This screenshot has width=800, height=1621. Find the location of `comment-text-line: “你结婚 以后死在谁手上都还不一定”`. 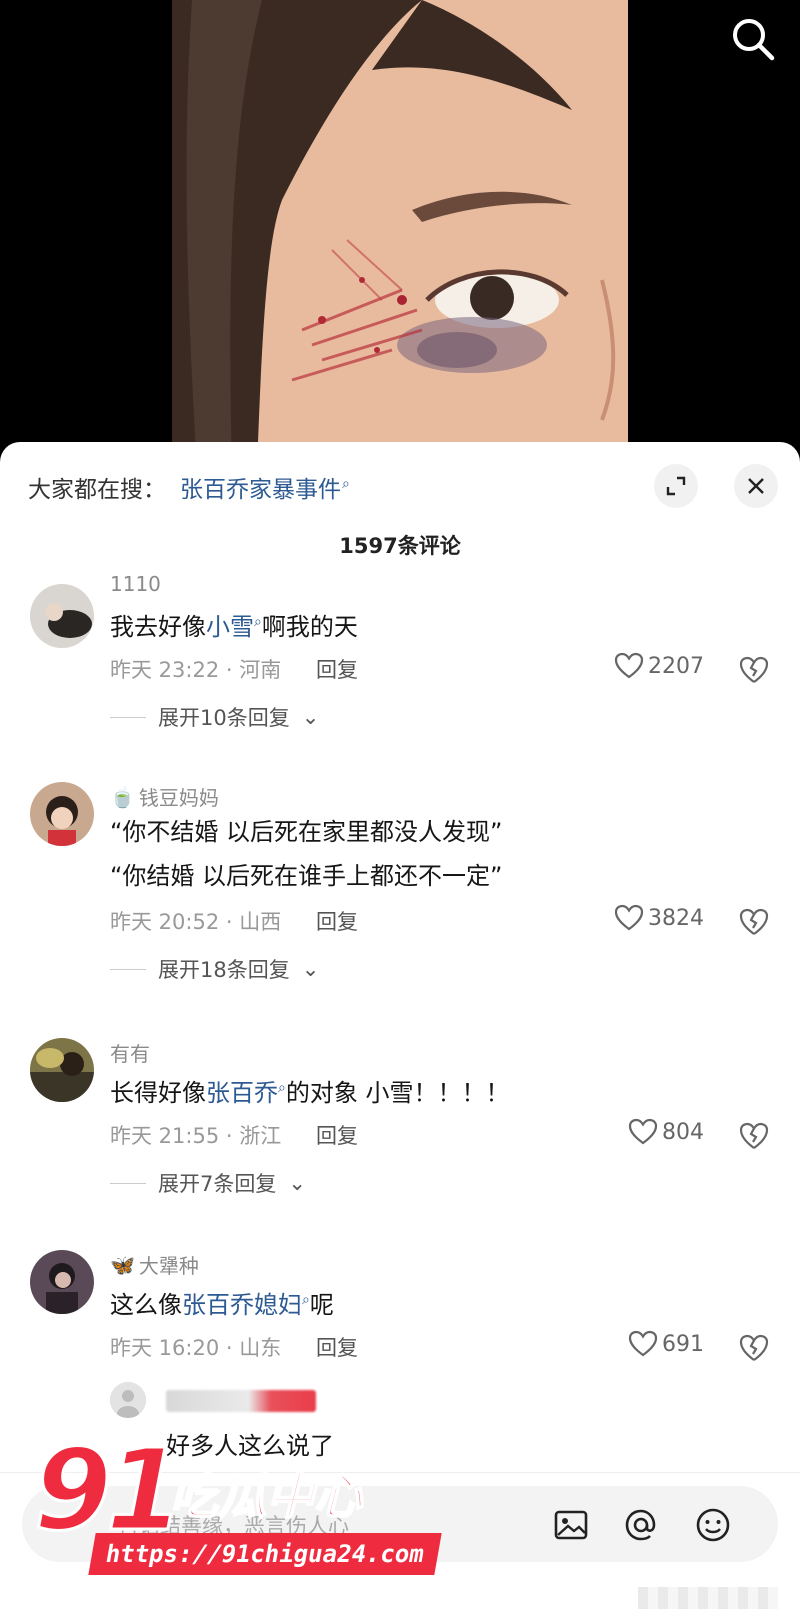

comment-text-line: “你结婚 以后死在谁手上都还不一定” is located at coordinates (306, 876).